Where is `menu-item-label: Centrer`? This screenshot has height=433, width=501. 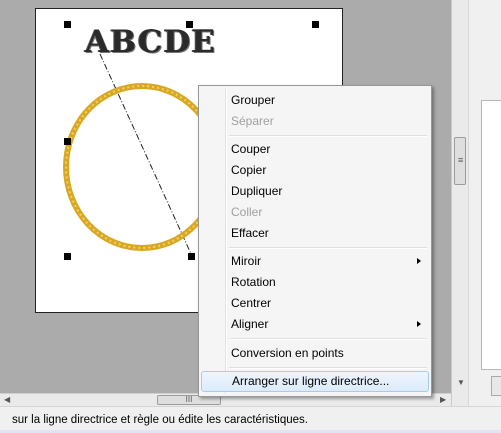
menu-item-label: Centrer is located at coordinates (251, 303).